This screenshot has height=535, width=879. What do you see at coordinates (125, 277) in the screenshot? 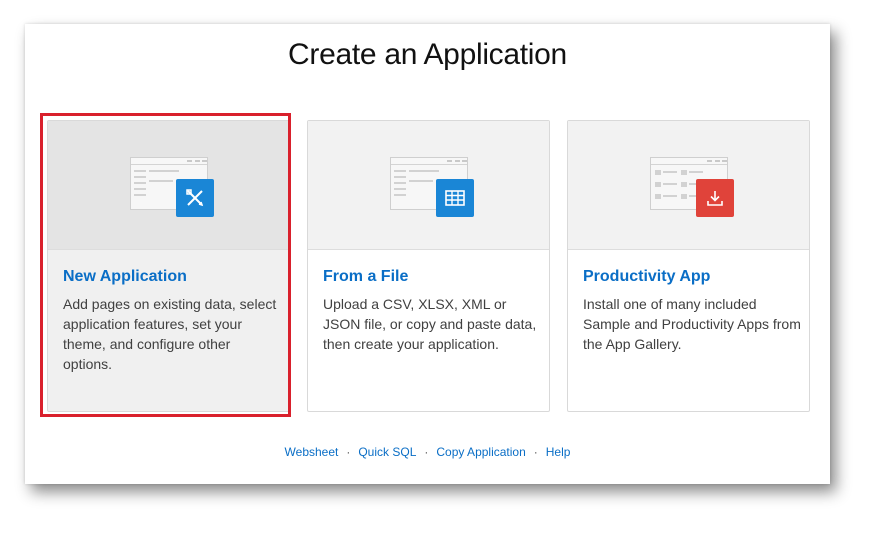
I see `new-application-title: New Application` at bounding box center [125, 277].